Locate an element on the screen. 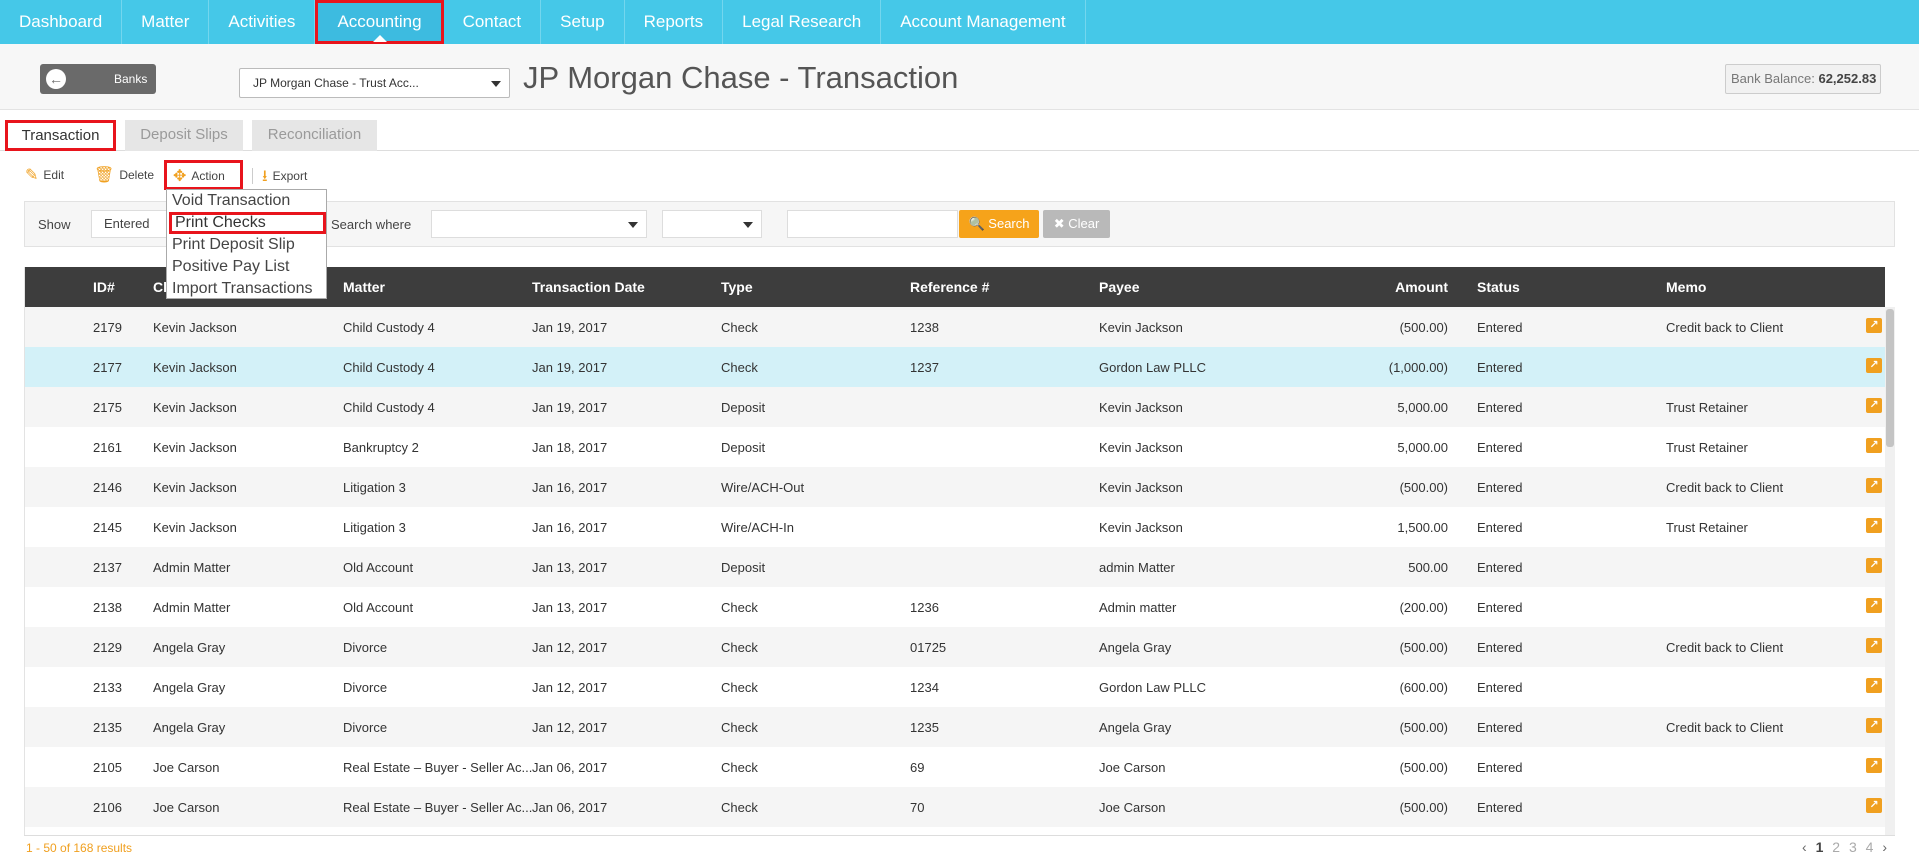  nav-dashboard: Dashboard is located at coordinates (61, 22).